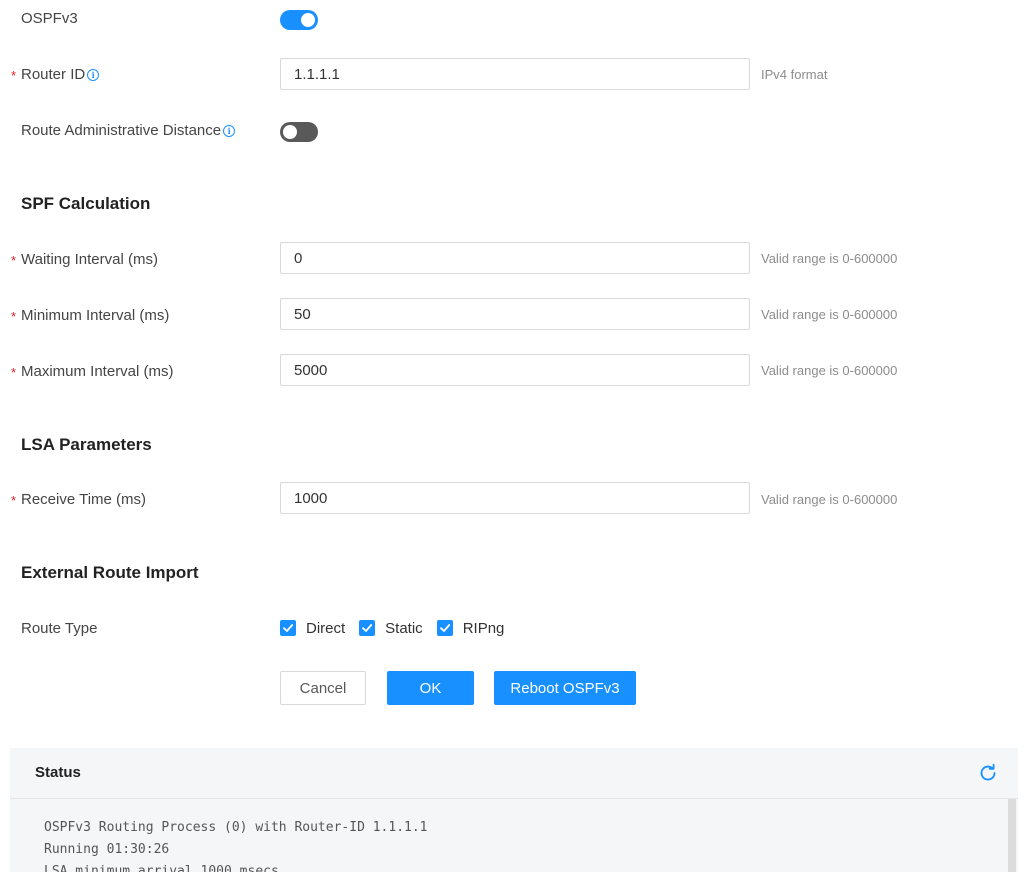 This screenshot has height=872, width=1024. What do you see at coordinates (89, 259) in the screenshot?
I see `waiting-interval-label: Waiting Interval (ms)` at bounding box center [89, 259].